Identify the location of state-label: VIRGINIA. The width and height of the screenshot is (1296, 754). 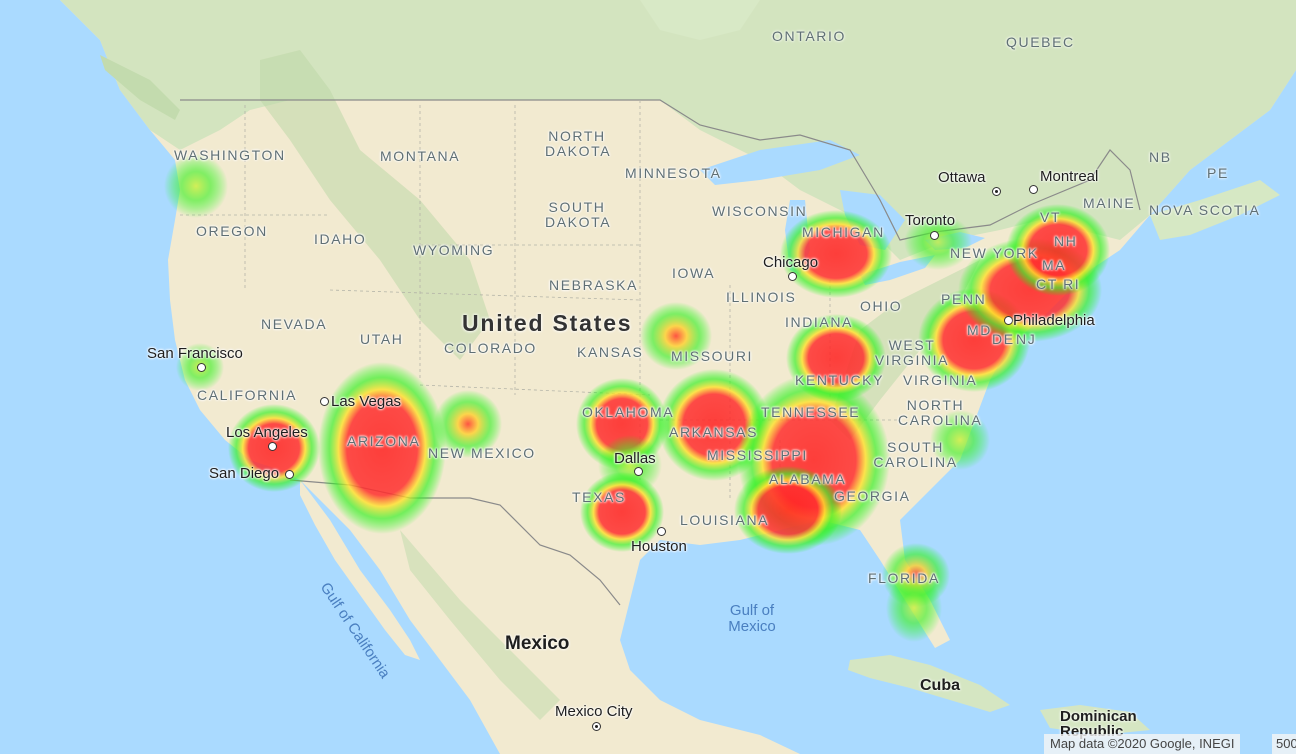
(940, 380).